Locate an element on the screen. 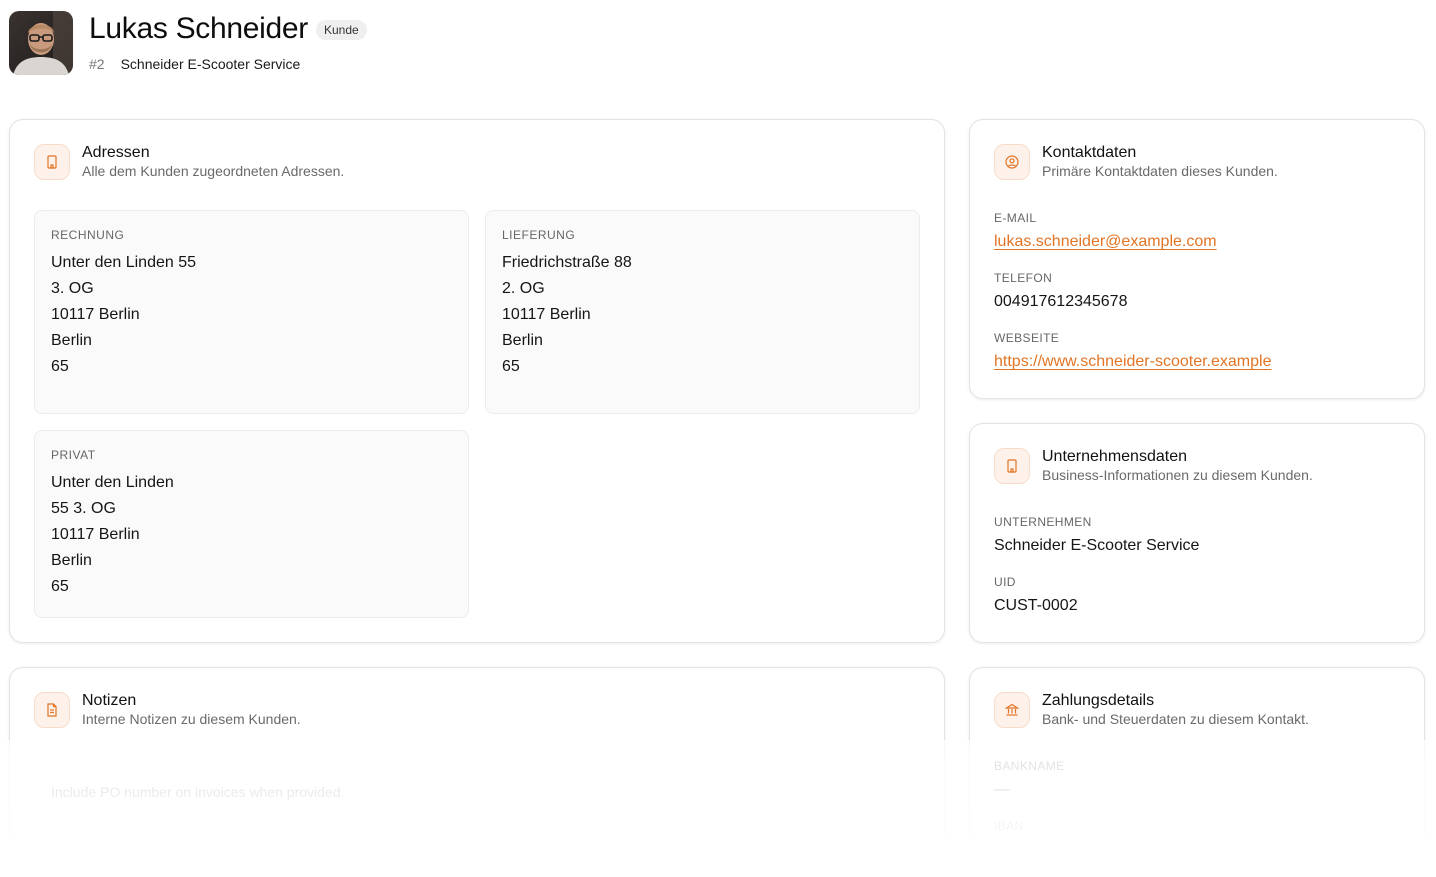 Image resolution: width=1436 pixels, height=877 pixels. avatar-photo is located at coordinates (41, 43).